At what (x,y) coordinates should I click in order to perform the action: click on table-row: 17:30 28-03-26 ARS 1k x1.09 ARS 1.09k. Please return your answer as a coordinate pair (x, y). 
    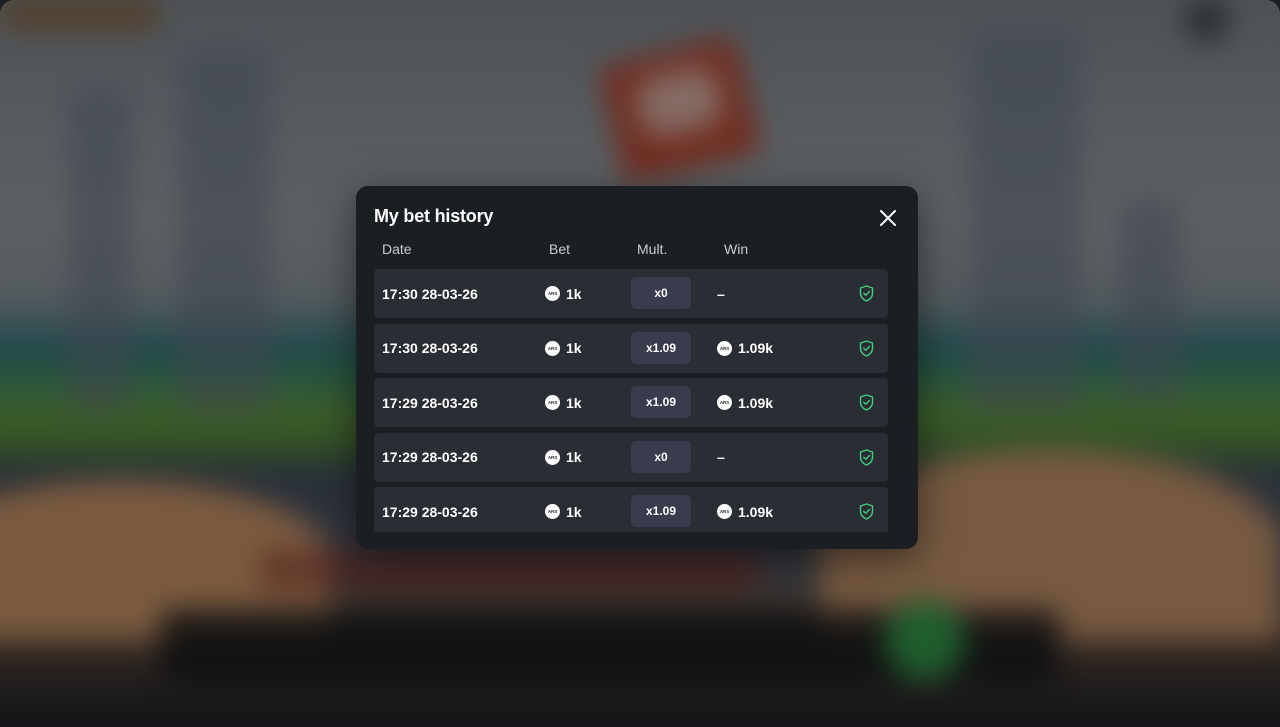
    Looking at the image, I should click on (631, 348).